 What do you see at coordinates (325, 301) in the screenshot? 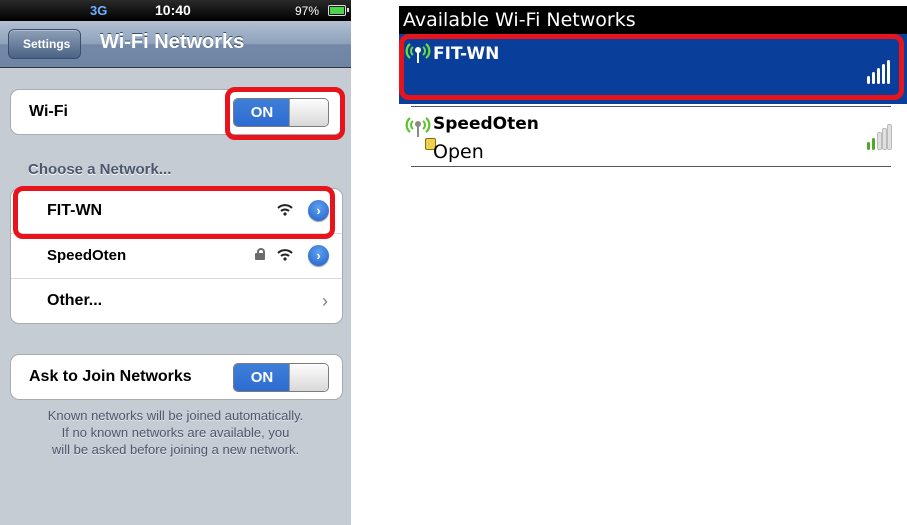
I see `chevron-right-icon: ›` at bounding box center [325, 301].